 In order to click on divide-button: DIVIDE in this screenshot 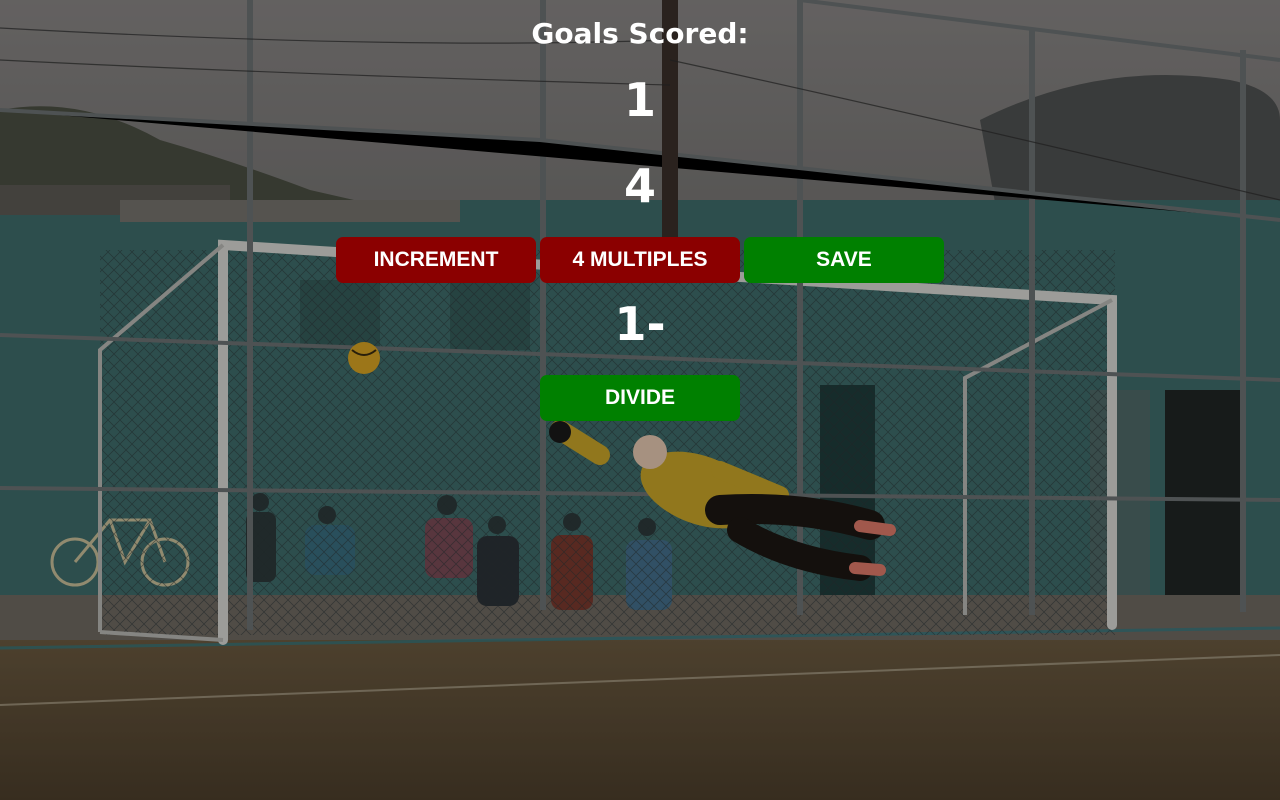, I will do `click(640, 398)`.